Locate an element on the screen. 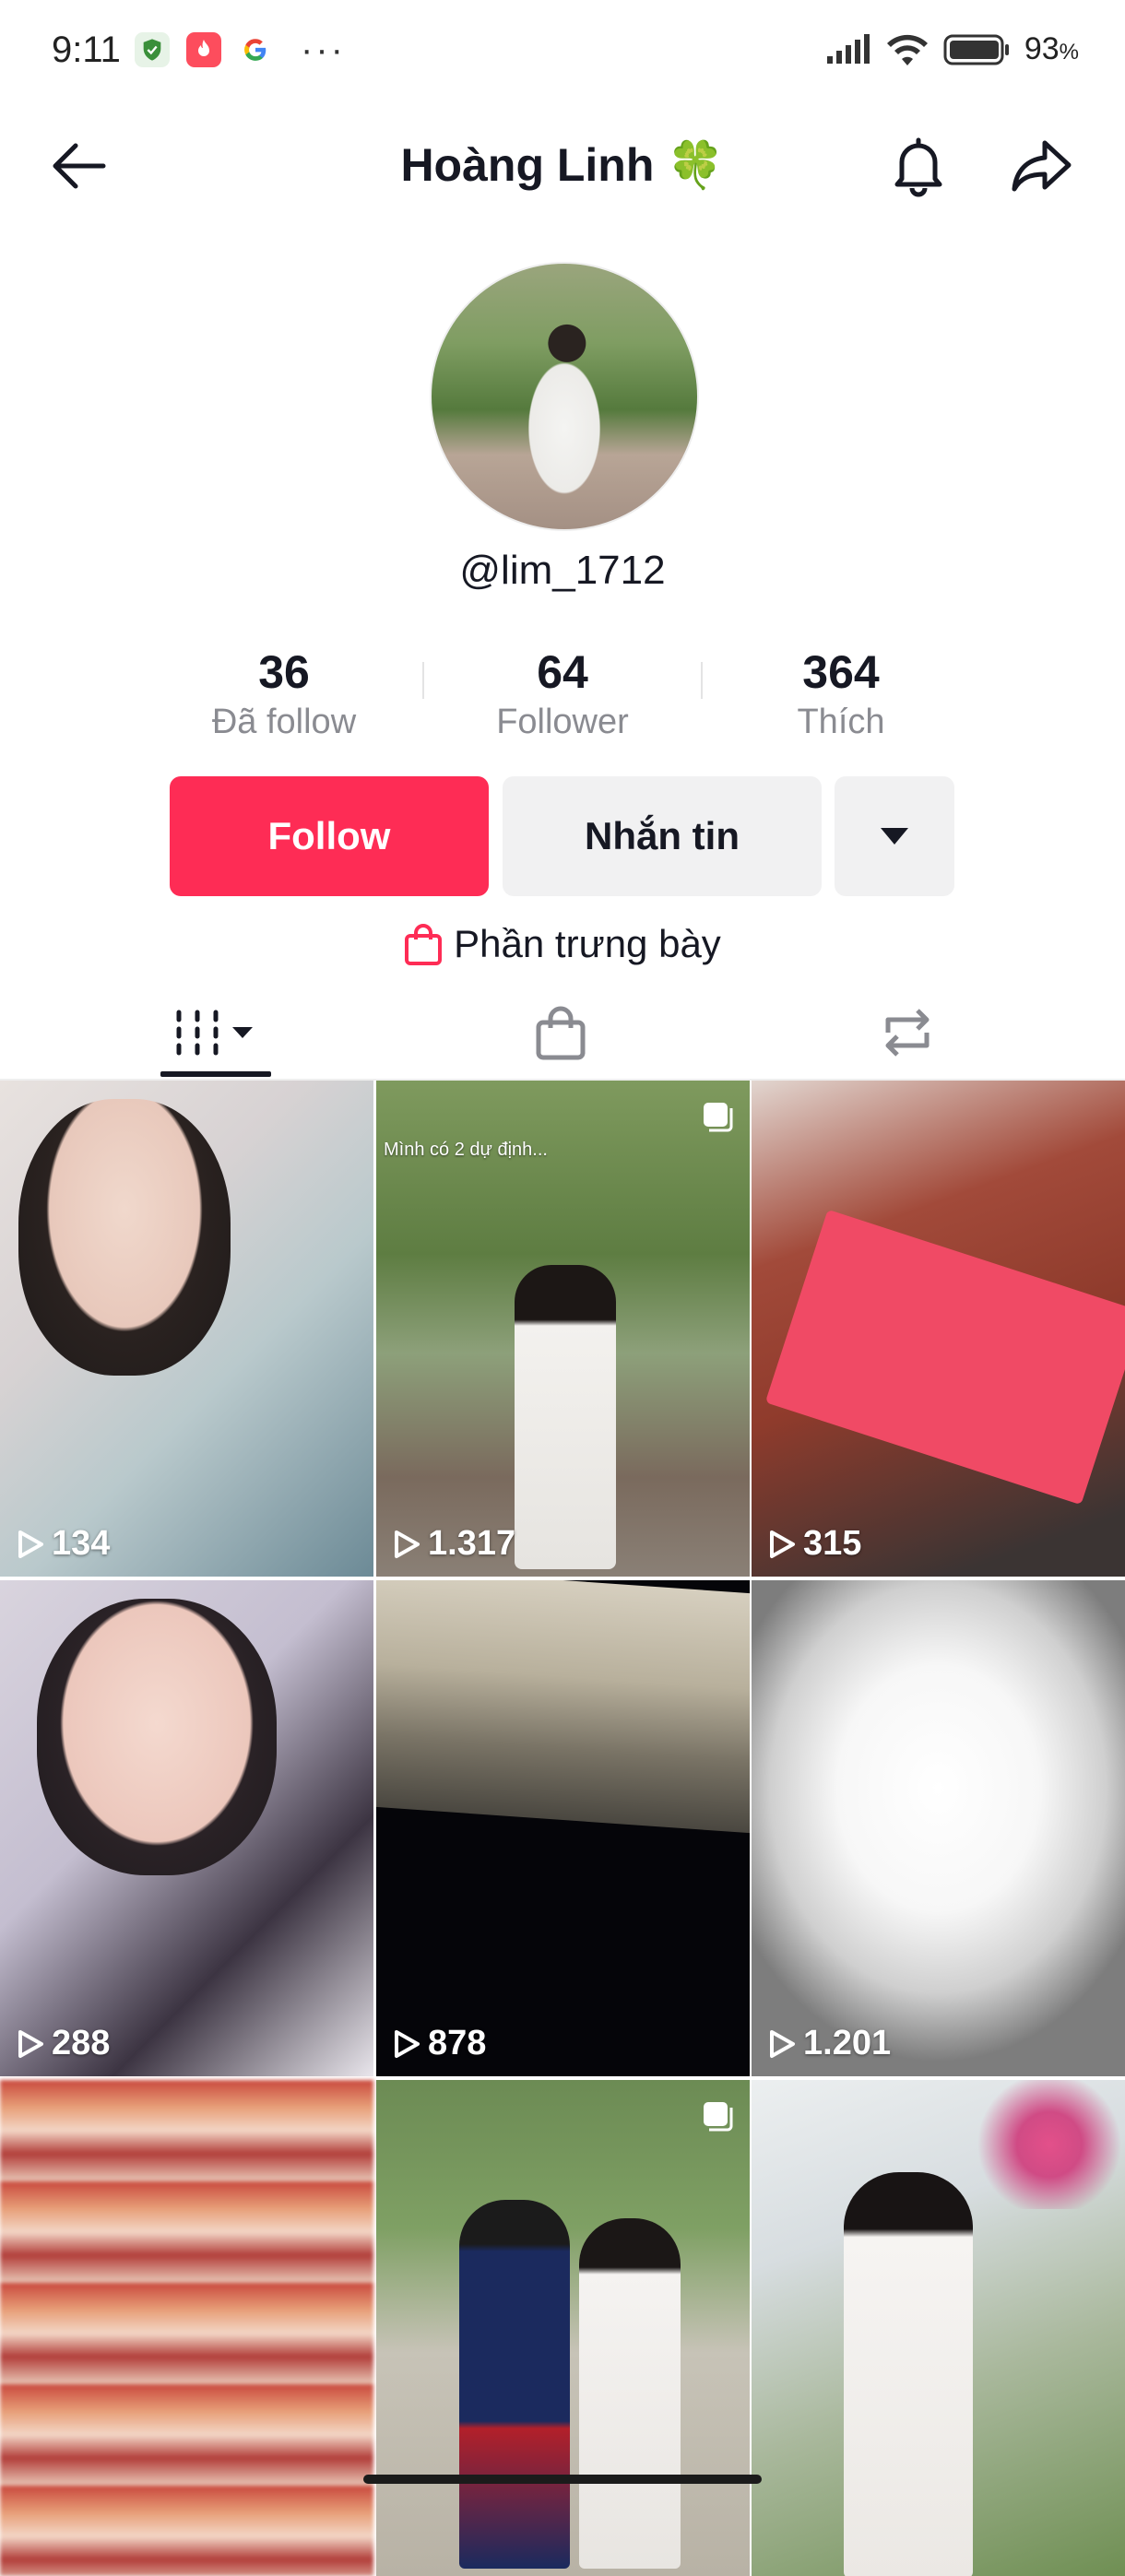 The image size is (1125, 2576). follow-button: Follow is located at coordinates (329, 836).